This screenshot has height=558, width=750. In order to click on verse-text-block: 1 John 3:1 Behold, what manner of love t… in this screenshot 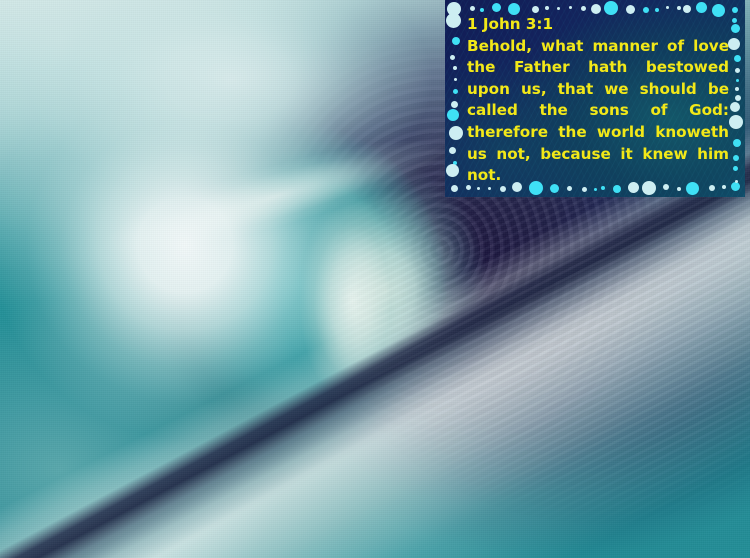, I will do `click(598, 100)`.